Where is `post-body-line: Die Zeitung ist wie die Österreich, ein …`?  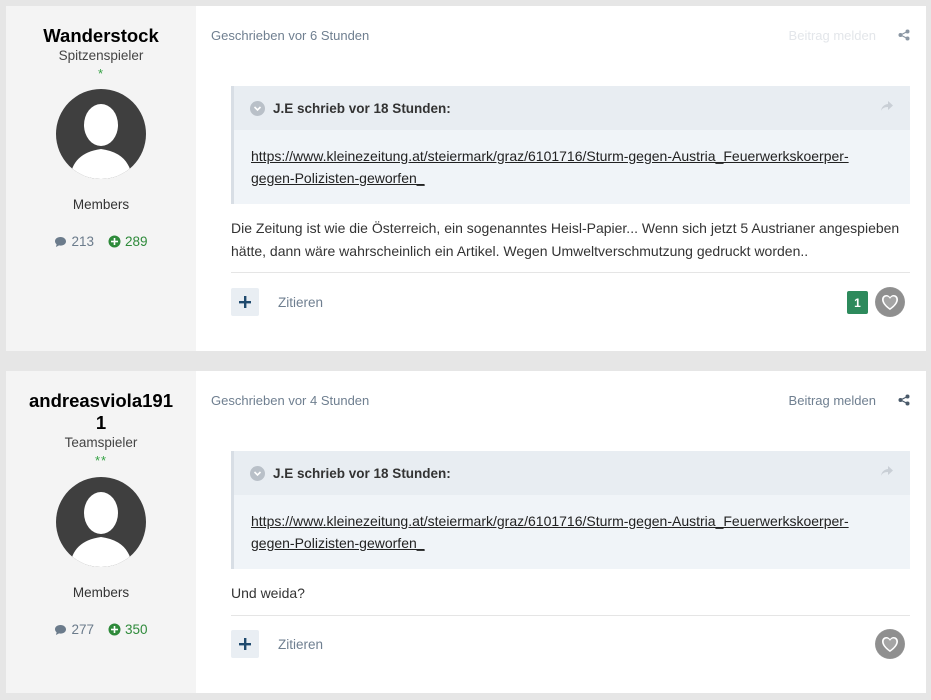
post-body-line: Die Zeitung ist wie die Österreich, ein … is located at coordinates (565, 228).